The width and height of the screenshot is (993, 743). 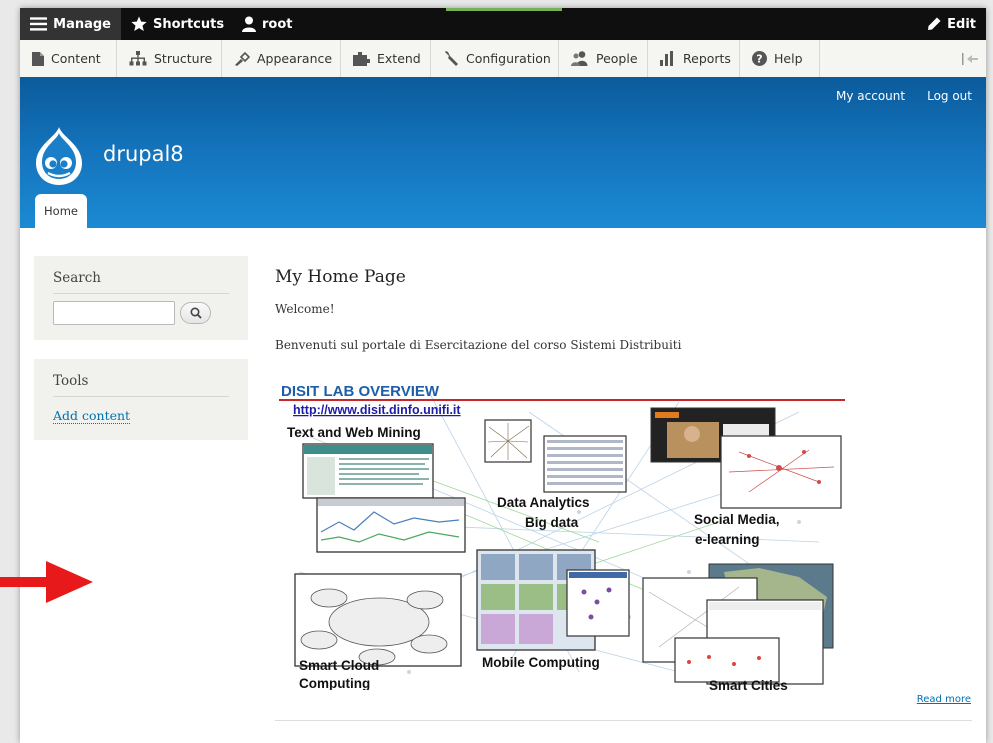 What do you see at coordinates (242, 58) in the screenshot?
I see `appearance-icon` at bounding box center [242, 58].